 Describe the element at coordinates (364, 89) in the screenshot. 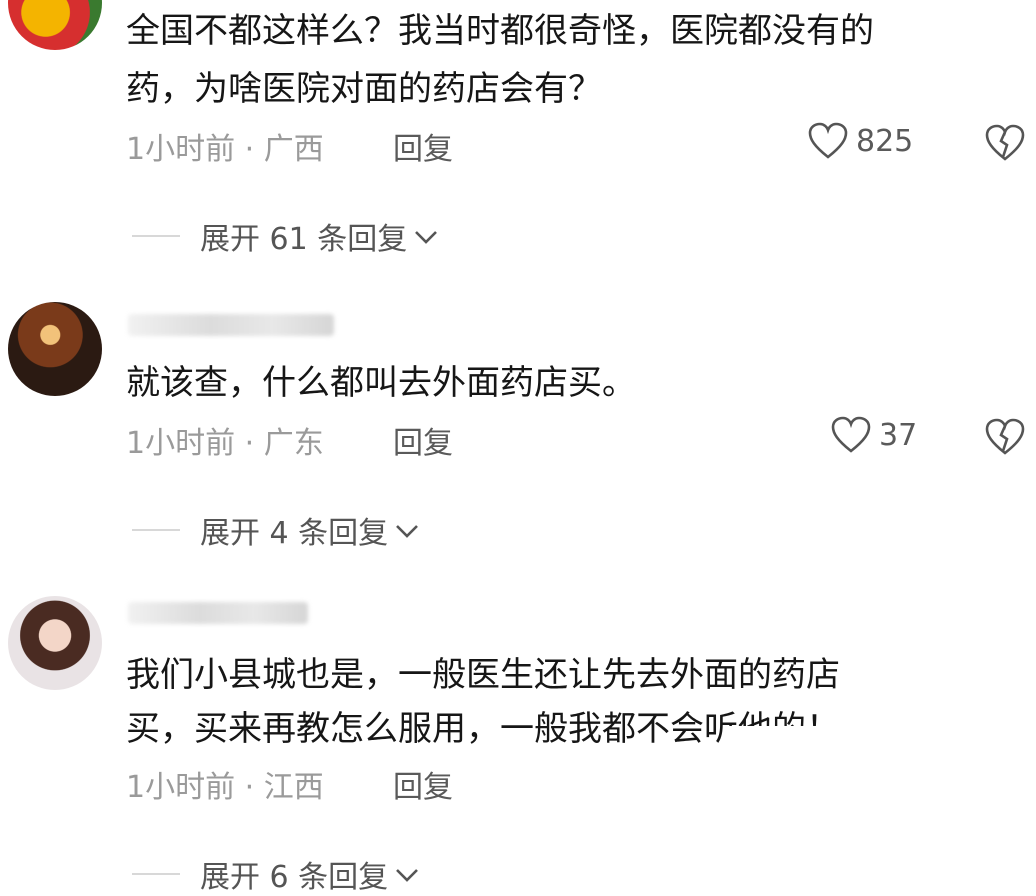

I see `comment-text-line: 药，为啥医院对面的药店会有？` at that location.